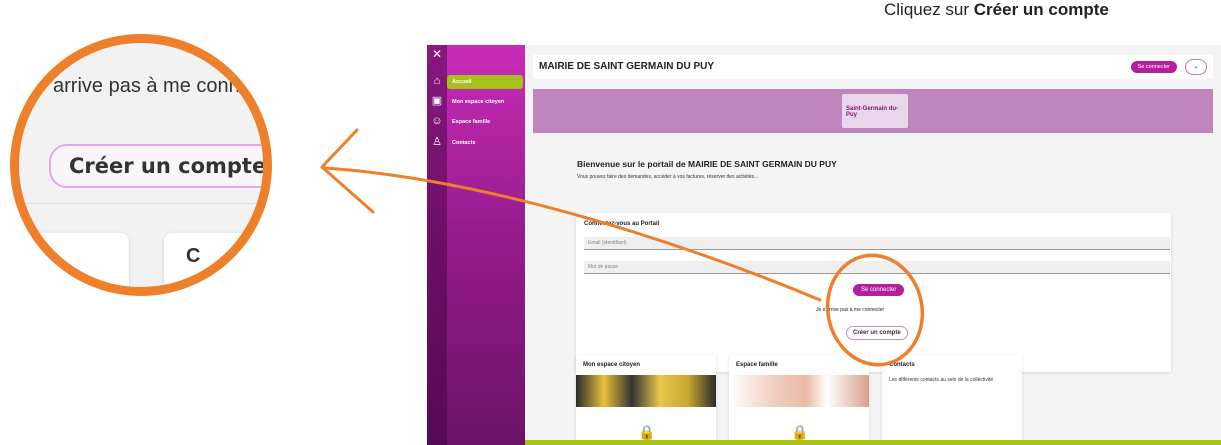 Image resolution: width=1221 pixels, height=445 pixels. What do you see at coordinates (572, 234) in the screenshot?
I see `arrow-line` at bounding box center [572, 234].